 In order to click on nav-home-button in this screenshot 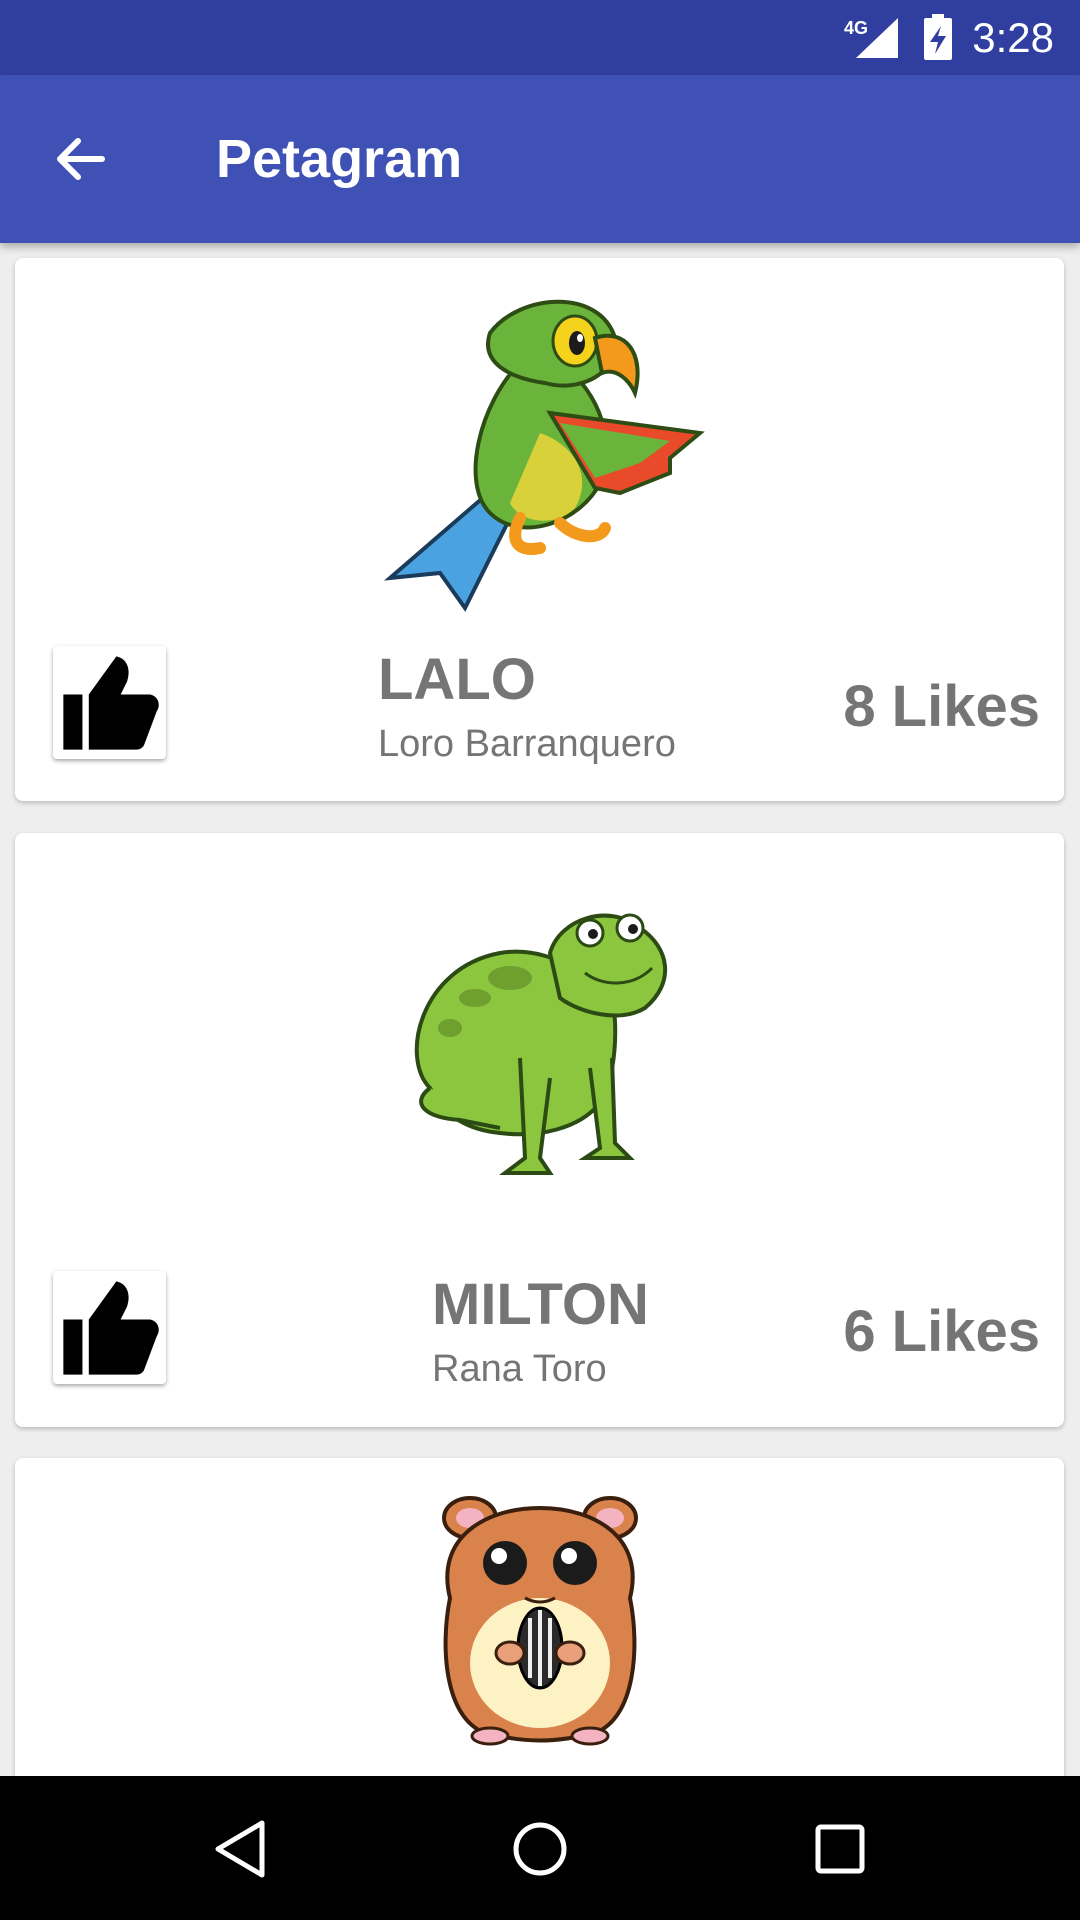, I will do `click(540, 1849)`.